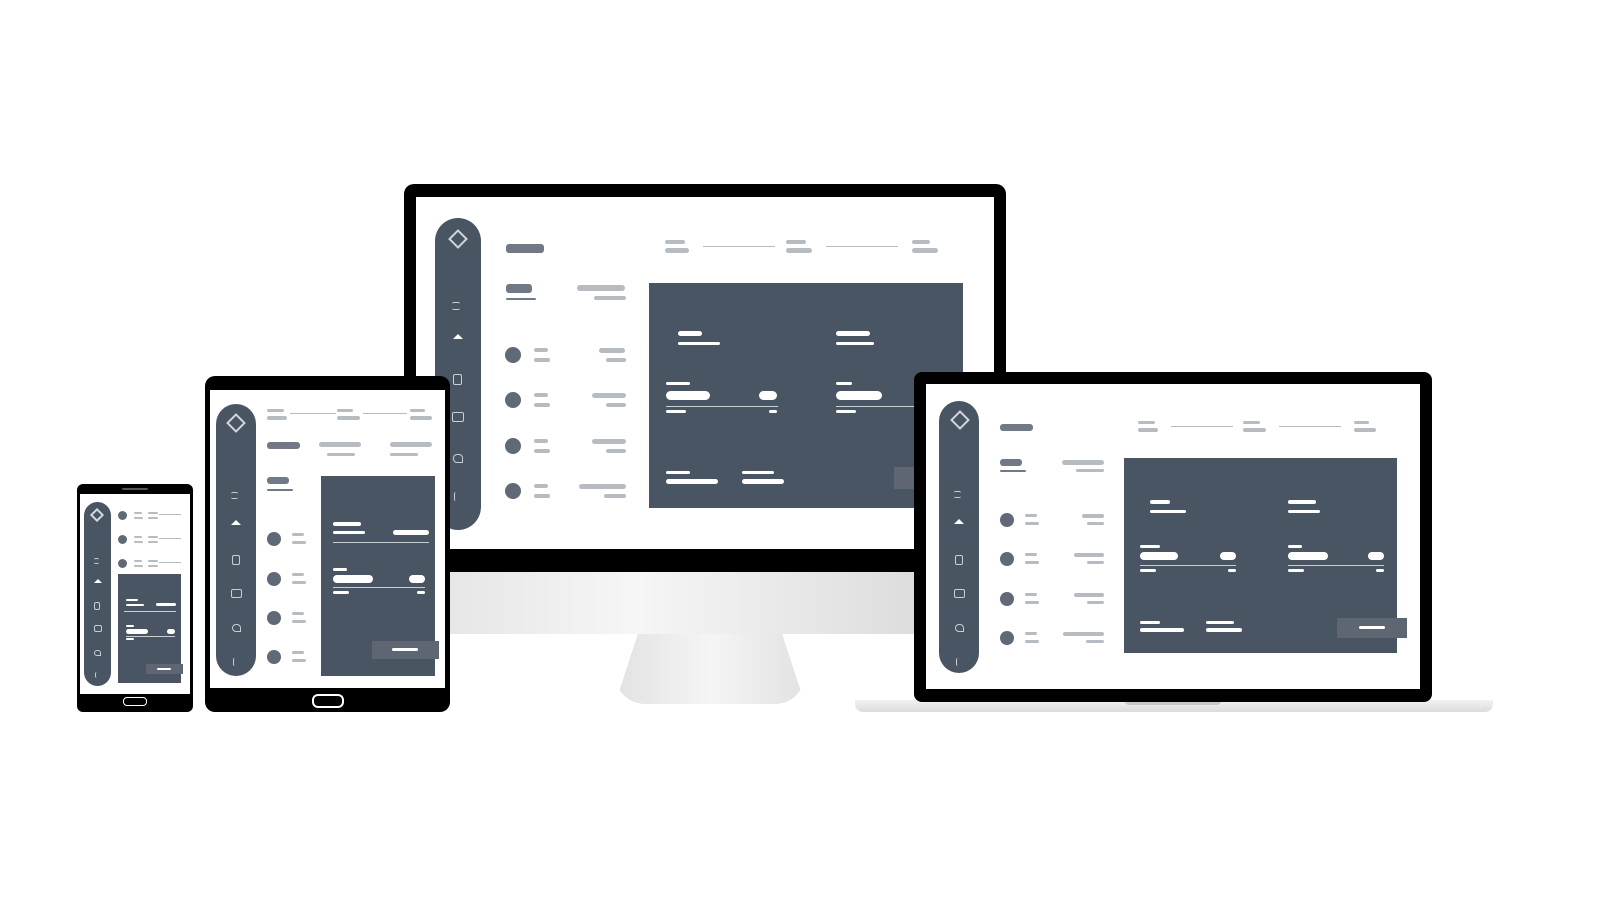  Describe the element at coordinates (340, 569) in the screenshot. I see `field-label` at that location.